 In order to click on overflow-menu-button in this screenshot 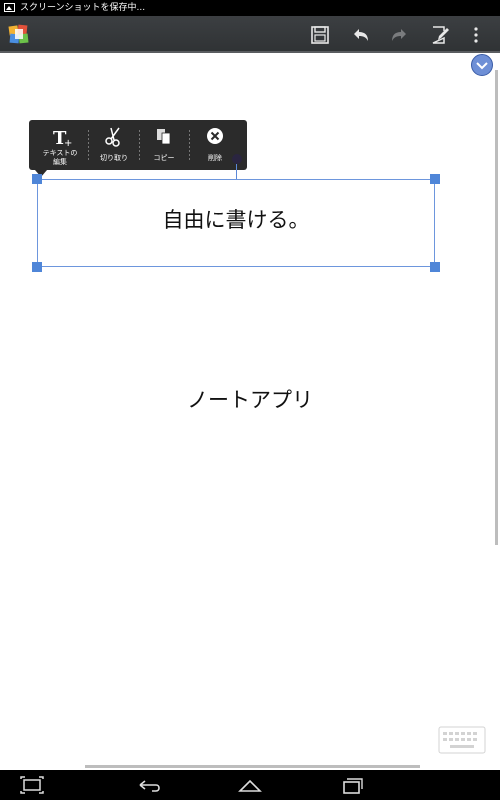, I will do `click(476, 35)`.